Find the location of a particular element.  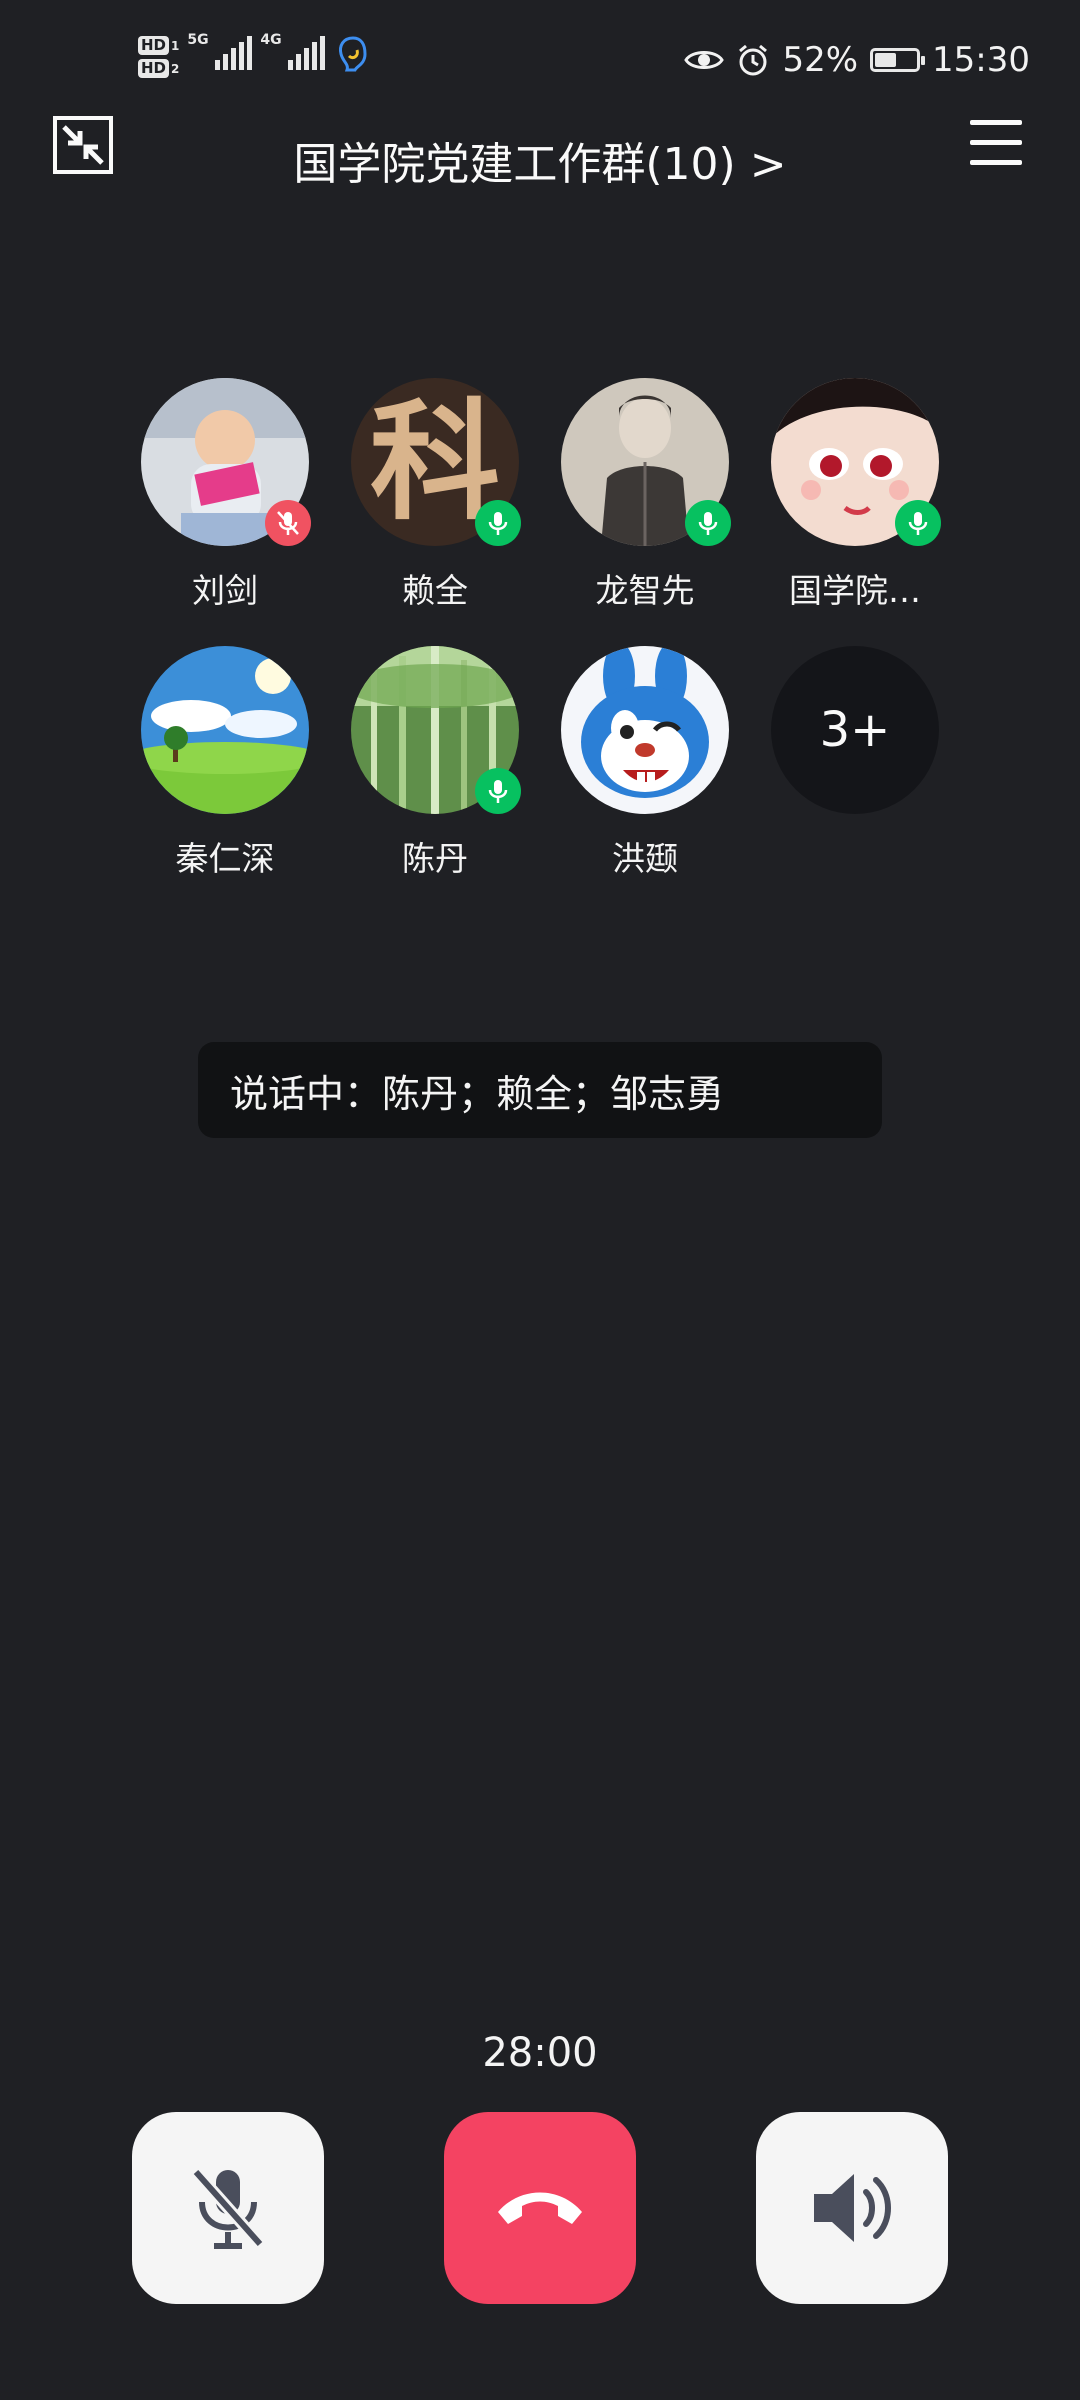

participant-name: 刘剑 is located at coordinates (225, 590).